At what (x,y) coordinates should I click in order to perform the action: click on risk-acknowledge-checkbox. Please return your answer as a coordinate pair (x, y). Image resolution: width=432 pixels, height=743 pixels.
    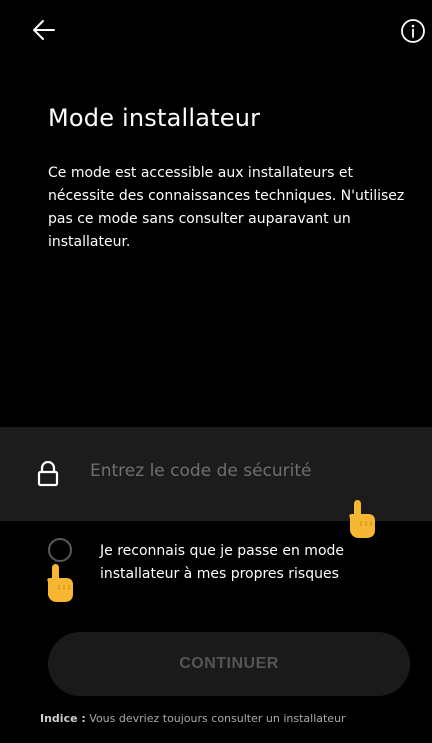
    Looking at the image, I should click on (60, 550).